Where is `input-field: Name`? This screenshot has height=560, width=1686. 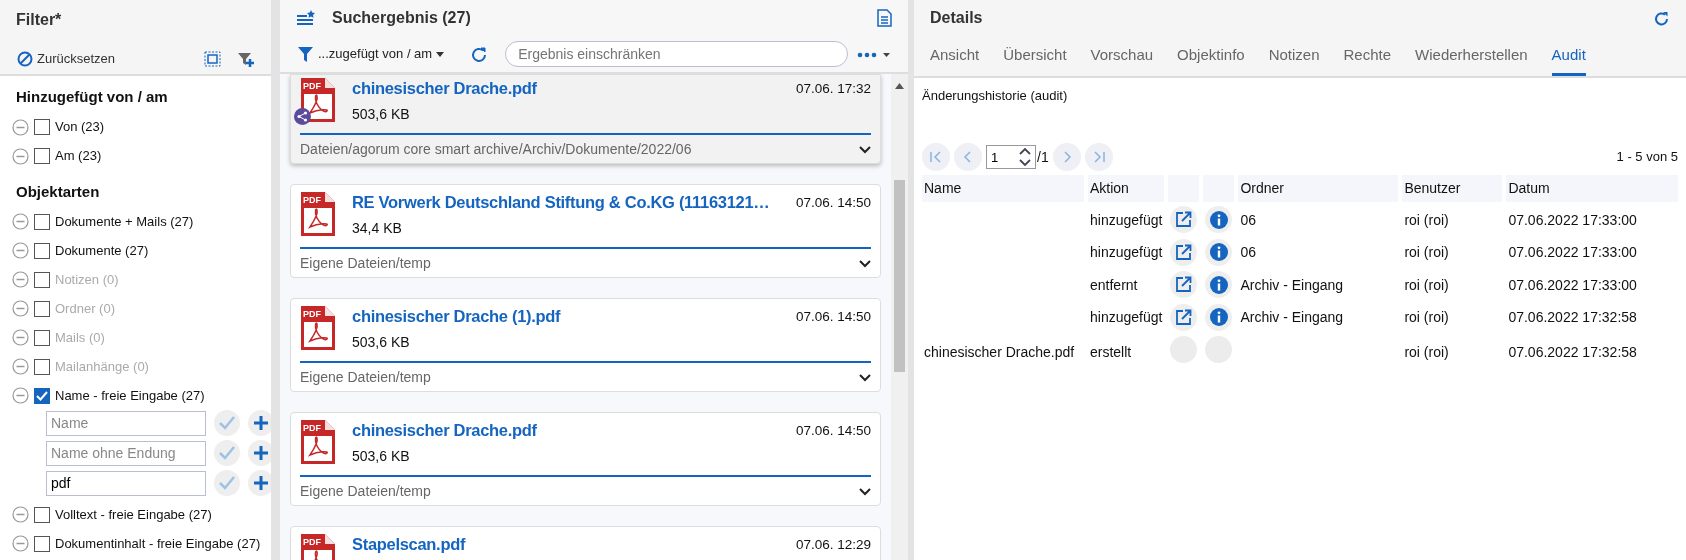
input-field: Name is located at coordinates (126, 423).